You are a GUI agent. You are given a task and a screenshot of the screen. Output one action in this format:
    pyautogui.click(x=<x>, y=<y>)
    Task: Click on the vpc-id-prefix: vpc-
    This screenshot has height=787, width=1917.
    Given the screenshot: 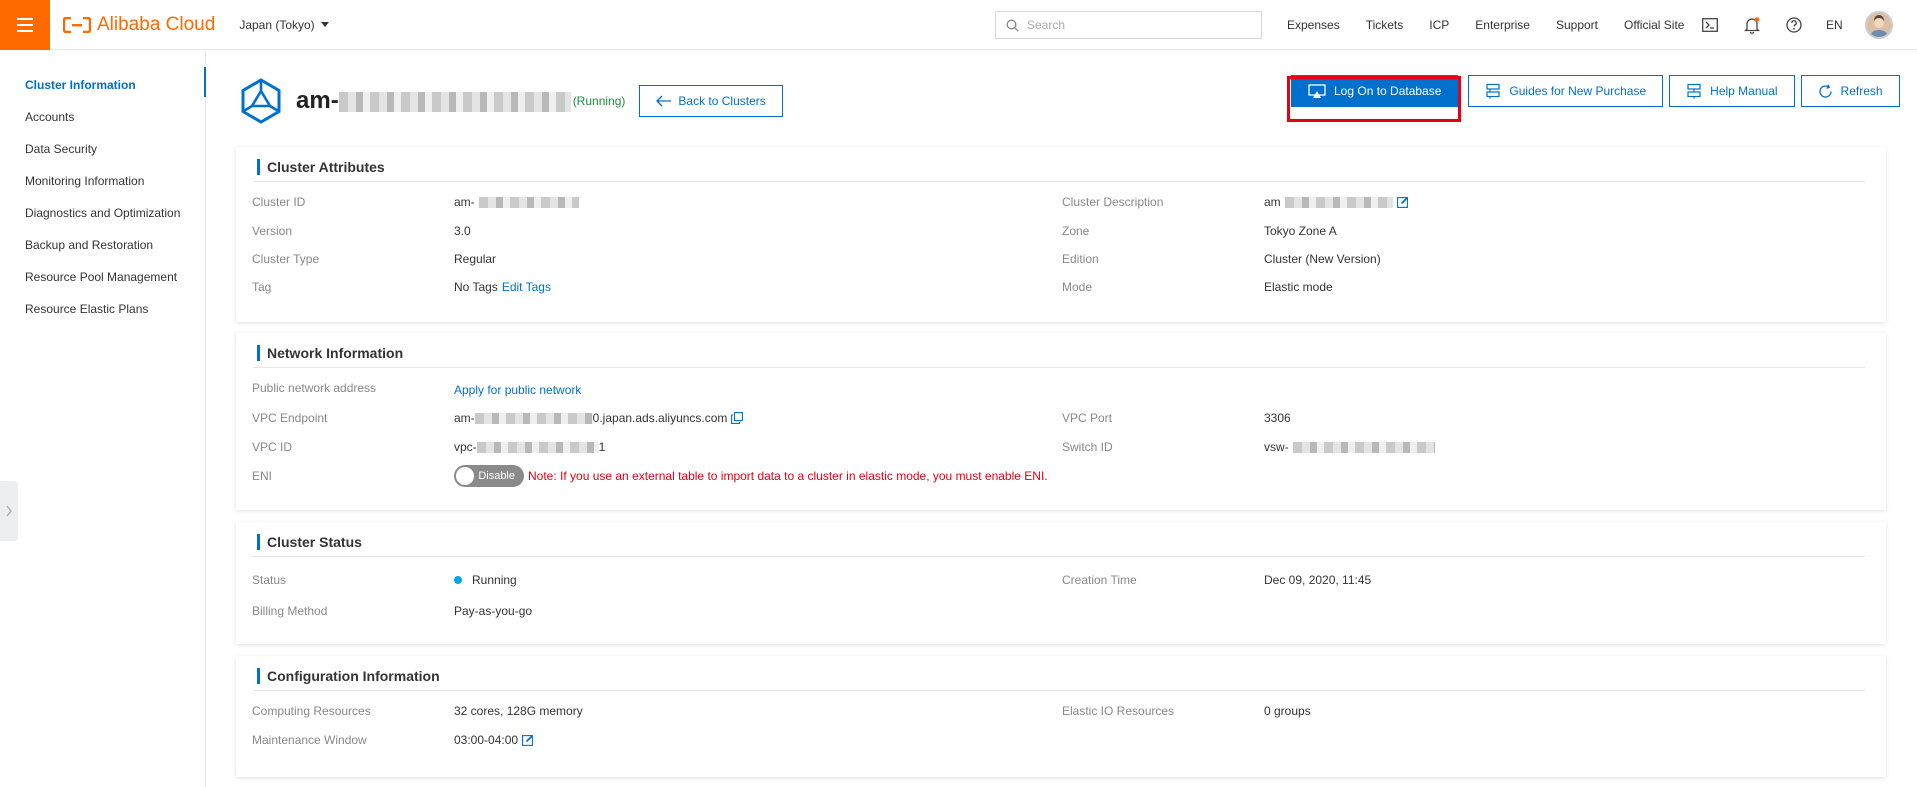 What is the action you would take?
    pyautogui.click(x=465, y=447)
    